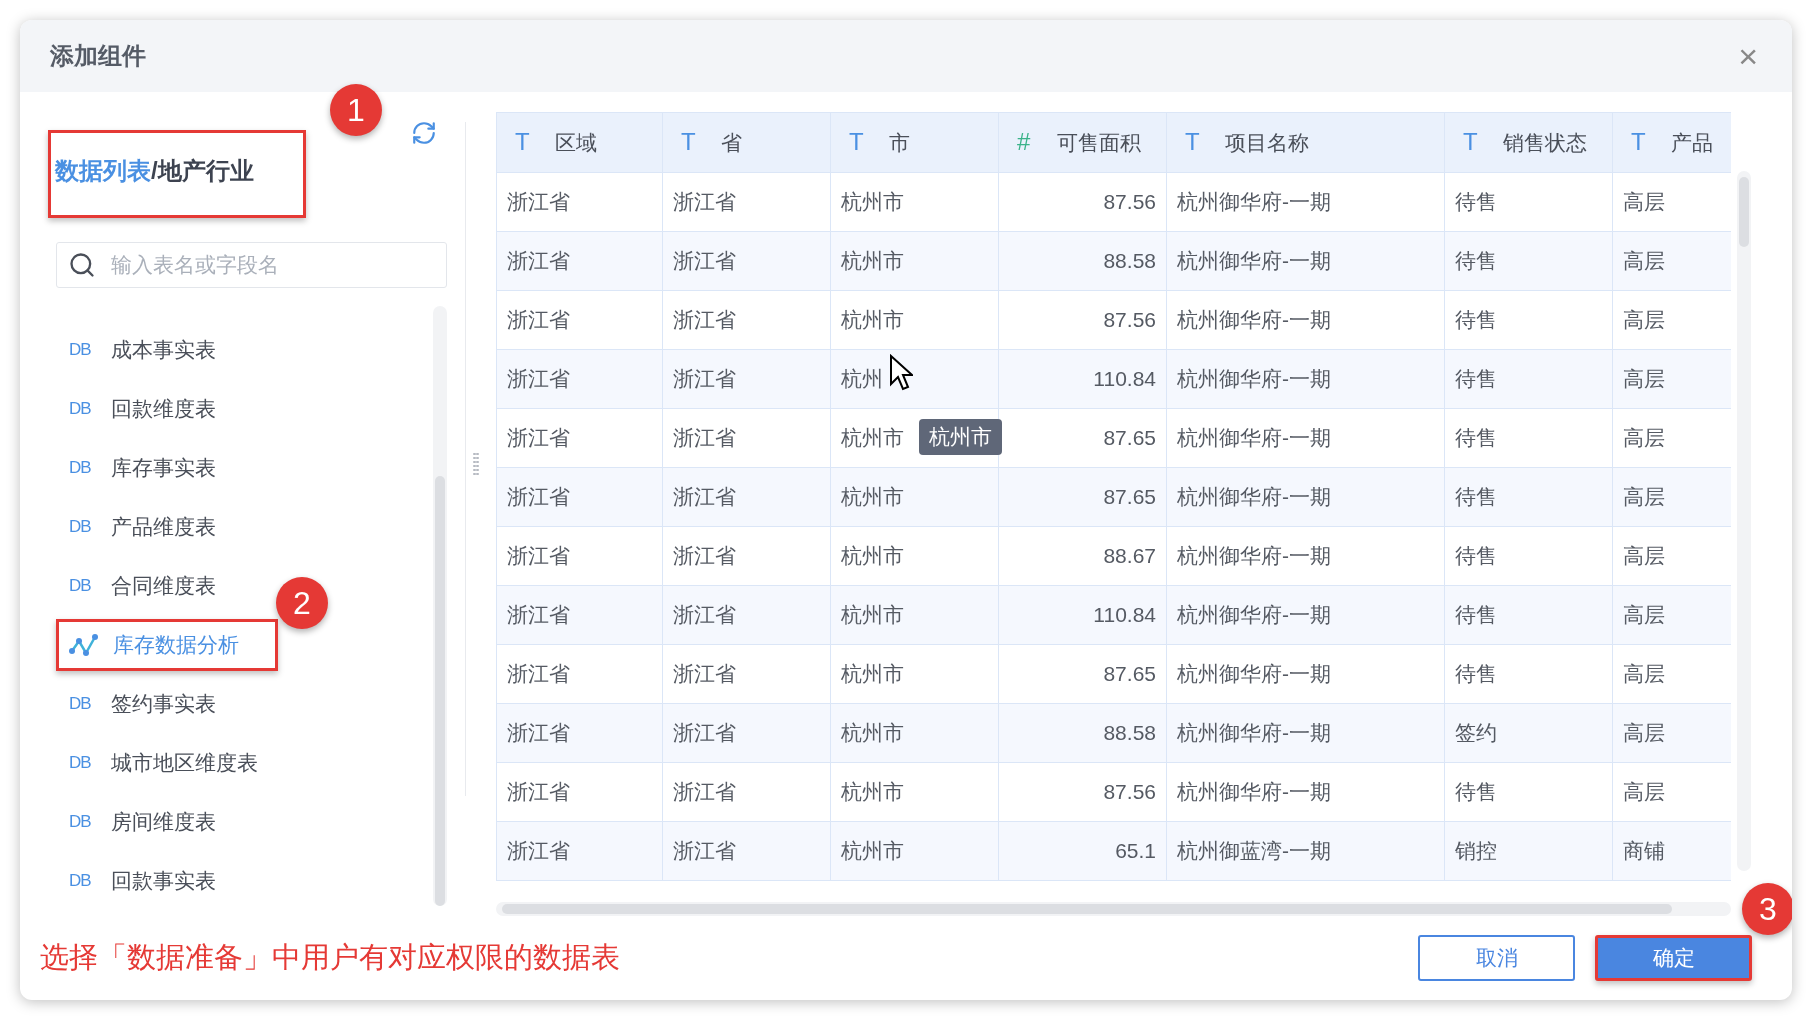 This screenshot has width=1812, height=1020. I want to click on table-cell: 110.84, so click(1124, 378).